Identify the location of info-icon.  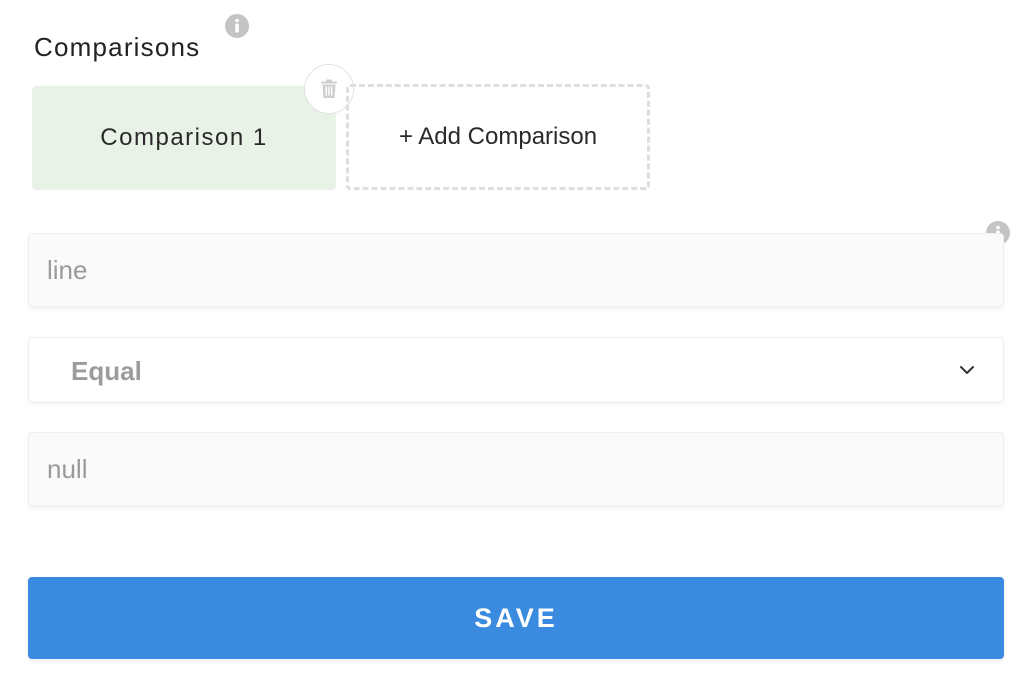
(237, 26).